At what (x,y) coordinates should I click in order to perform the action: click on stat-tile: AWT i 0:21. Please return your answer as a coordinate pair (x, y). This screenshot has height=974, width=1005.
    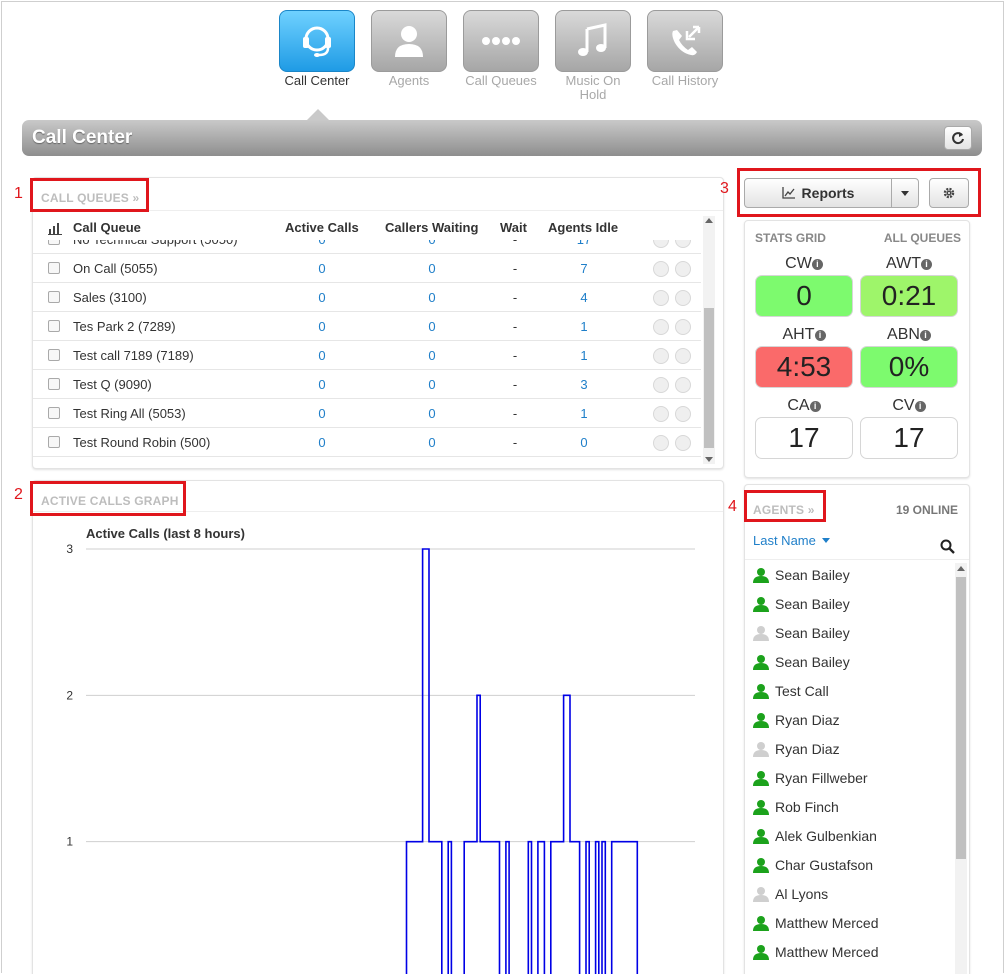
    Looking at the image, I should click on (909, 286).